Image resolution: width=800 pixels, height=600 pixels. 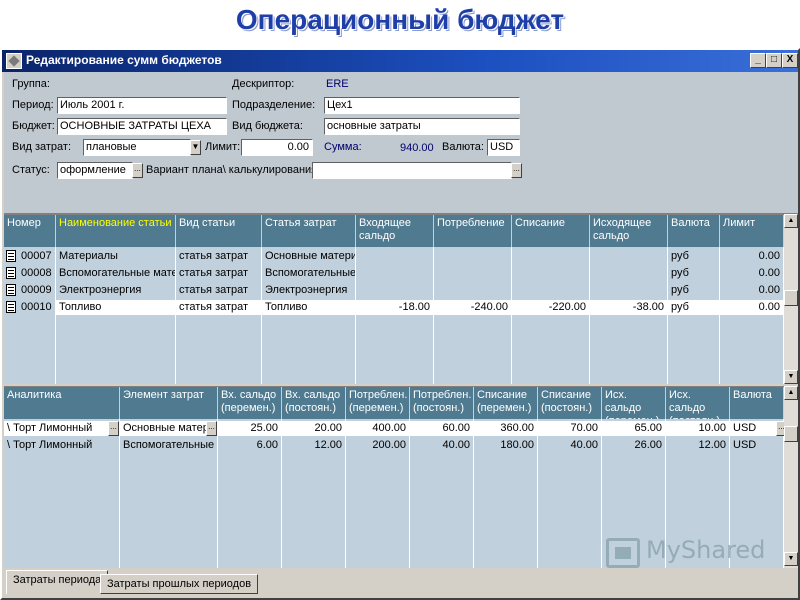 What do you see at coordinates (168, 428) in the screenshot?
I see `table-cell: Основные матери` at bounding box center [168, 428].